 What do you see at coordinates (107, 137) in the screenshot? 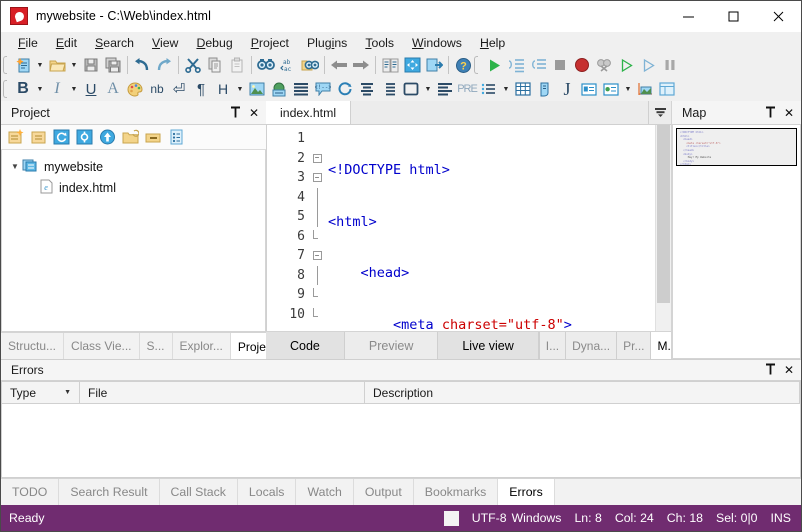
I see `upload-icon` at bounding box center [107, 137].